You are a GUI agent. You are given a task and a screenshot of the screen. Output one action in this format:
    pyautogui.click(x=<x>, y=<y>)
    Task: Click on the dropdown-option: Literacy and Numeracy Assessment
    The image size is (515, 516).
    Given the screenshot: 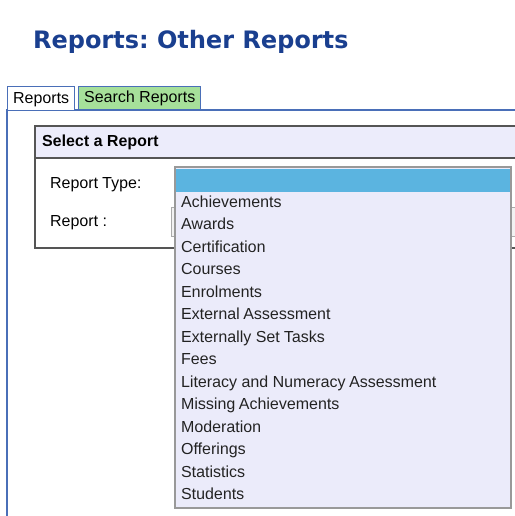 What is the action you would take?
    pyautogui.click(x=343, y=383)
    